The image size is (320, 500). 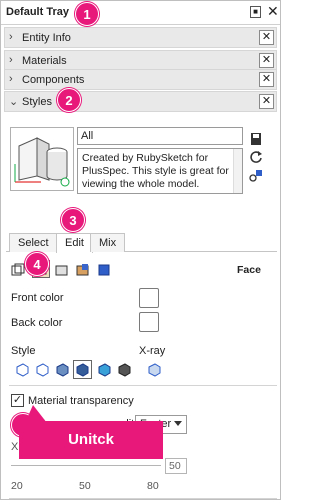 I want to click on background-settings-icon, so click(x=62, y=270).